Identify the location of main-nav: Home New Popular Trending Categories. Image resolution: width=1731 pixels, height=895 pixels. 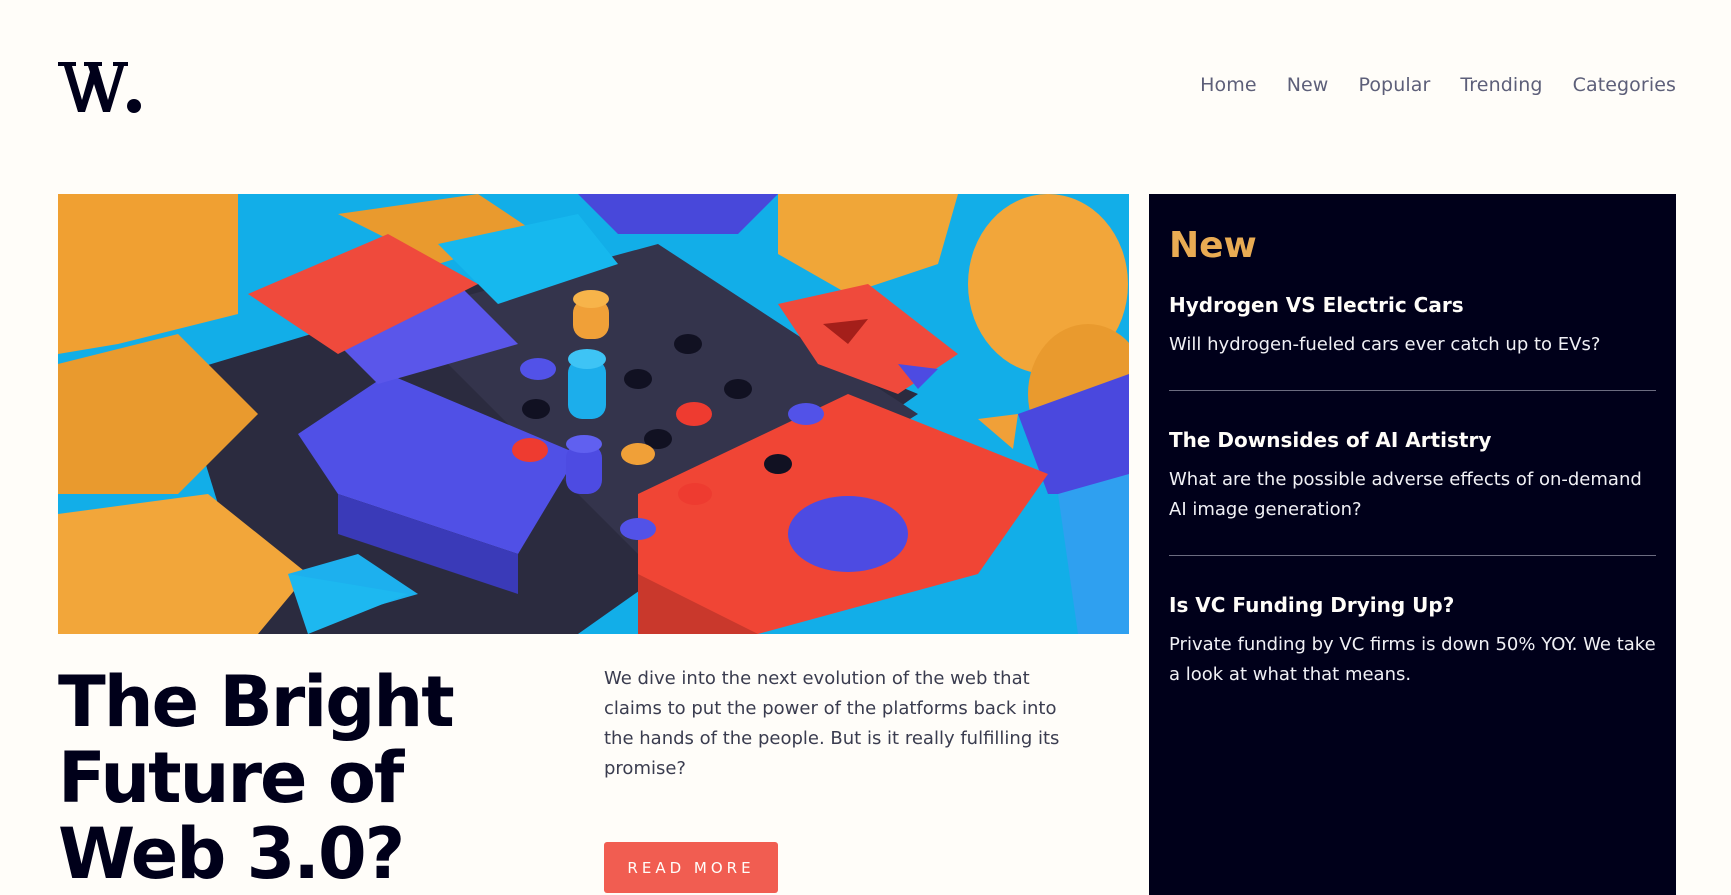
(1438, 85).